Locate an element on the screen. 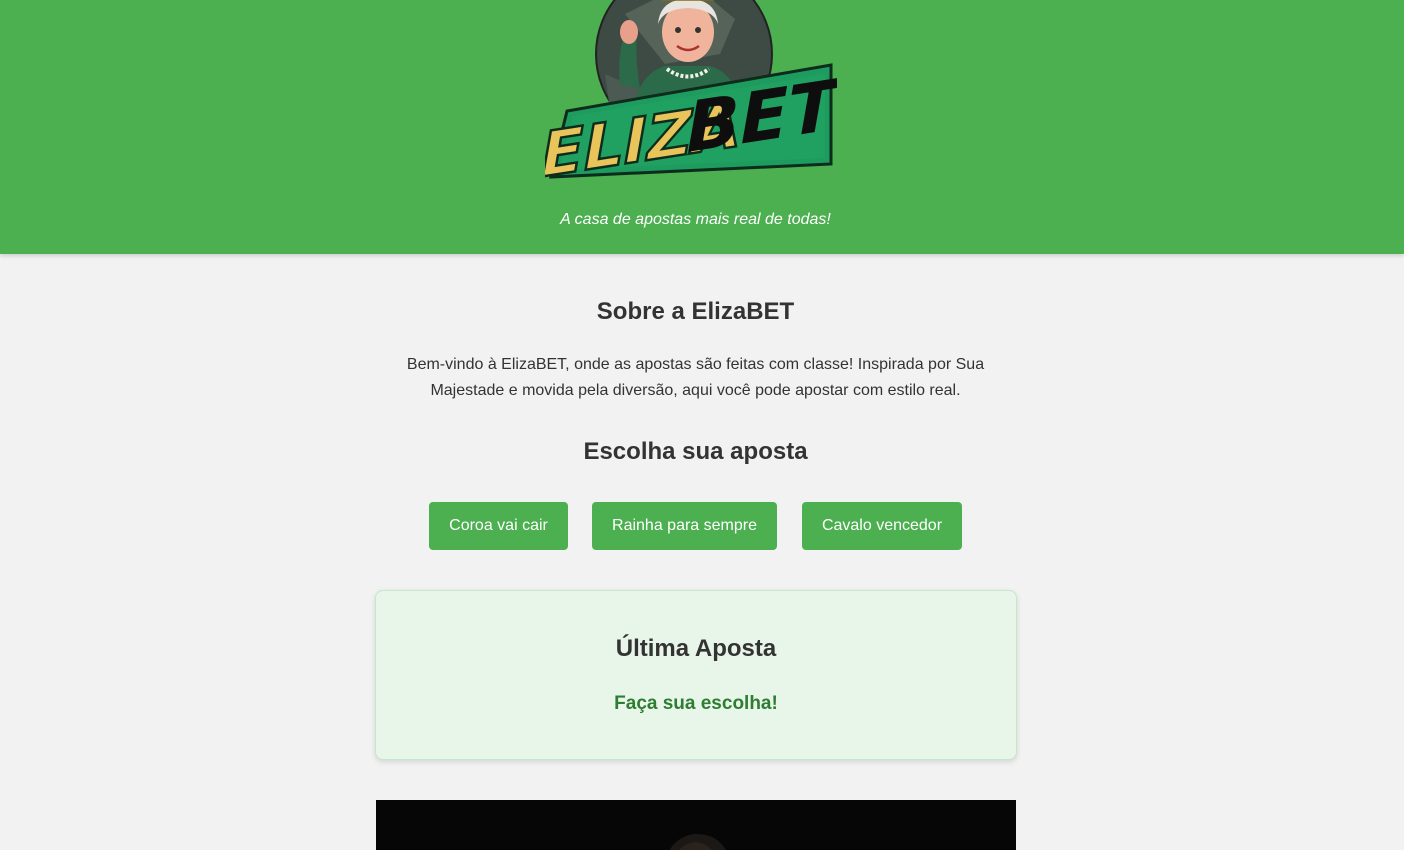 The image size is (1404, 850). about-title: Sobre a ElizaBET is located at coordinates (695, 311).